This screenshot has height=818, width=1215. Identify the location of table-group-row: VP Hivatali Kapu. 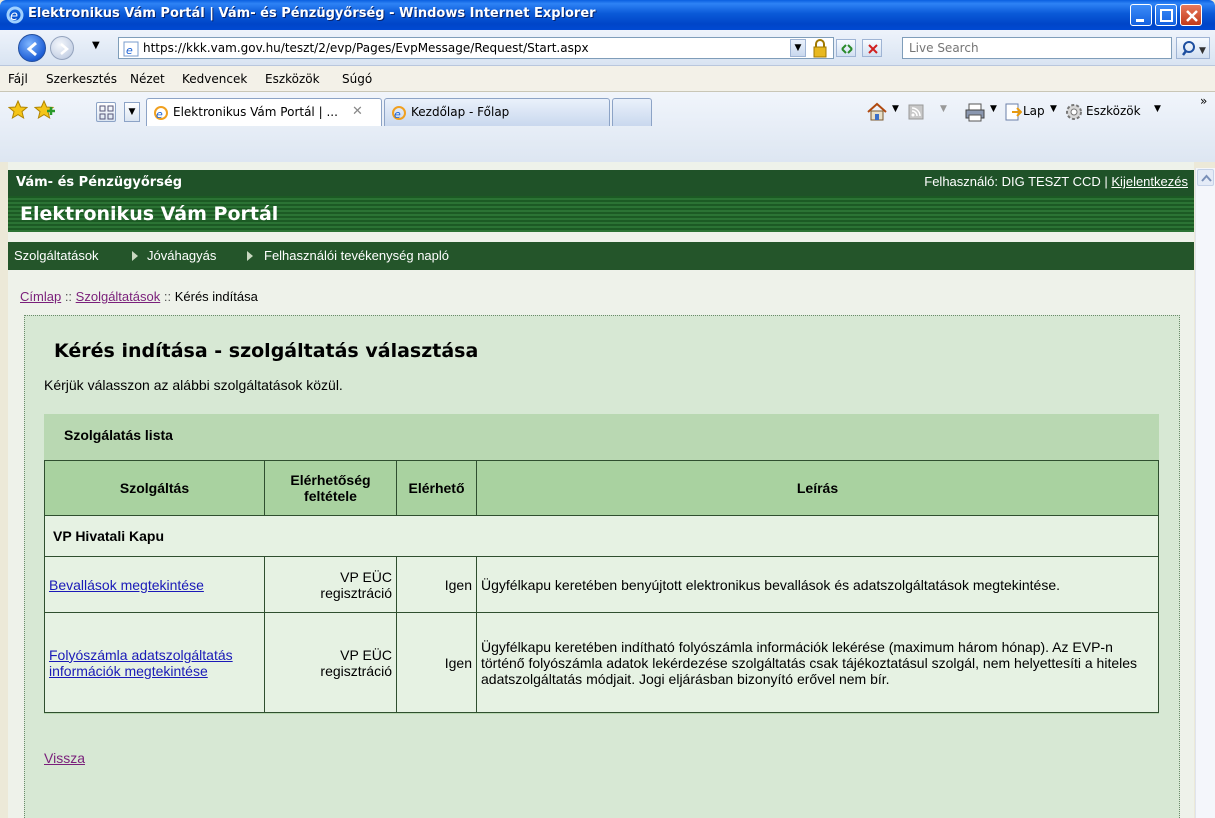
(601, 536).